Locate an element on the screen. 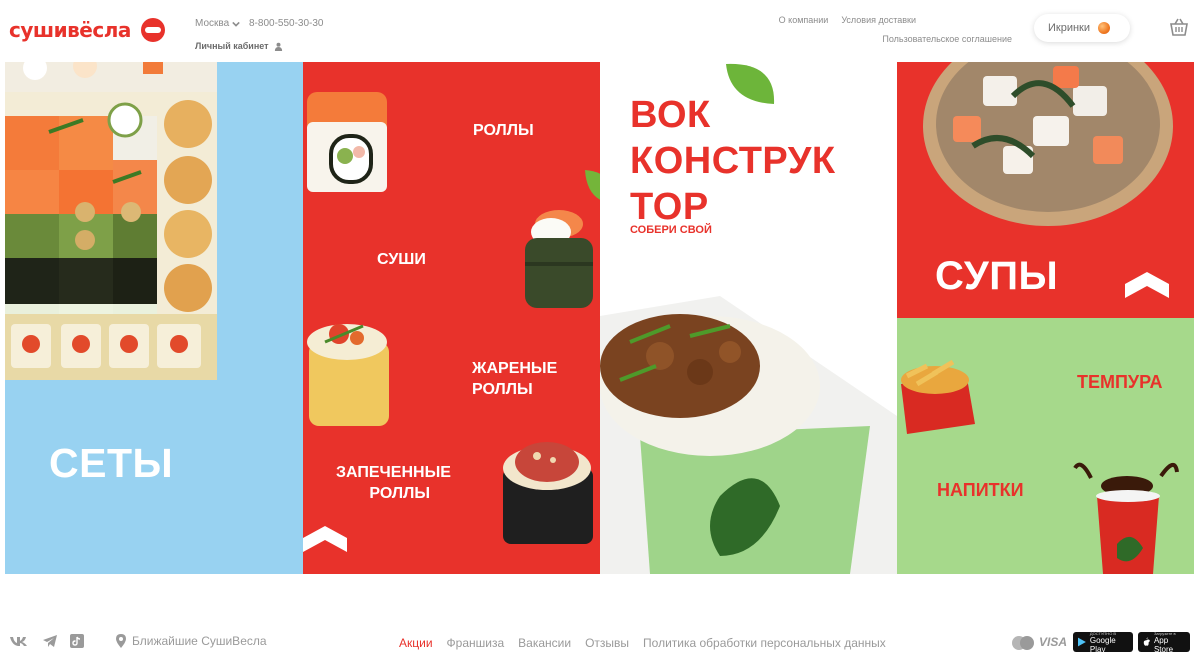  category-tempura-drinks-panel: ТЕМПУРА НАПИТКИ is located at coordinates (1045, 446).